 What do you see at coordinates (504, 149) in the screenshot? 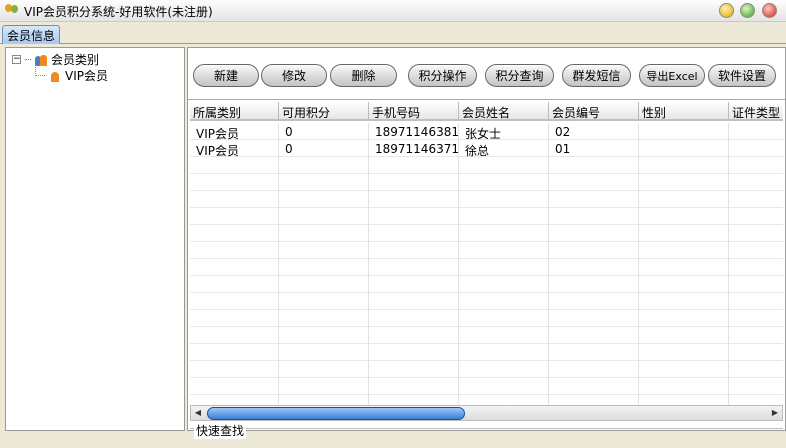
I see `table-cell: 徐总` at bounding box center [504, 149].